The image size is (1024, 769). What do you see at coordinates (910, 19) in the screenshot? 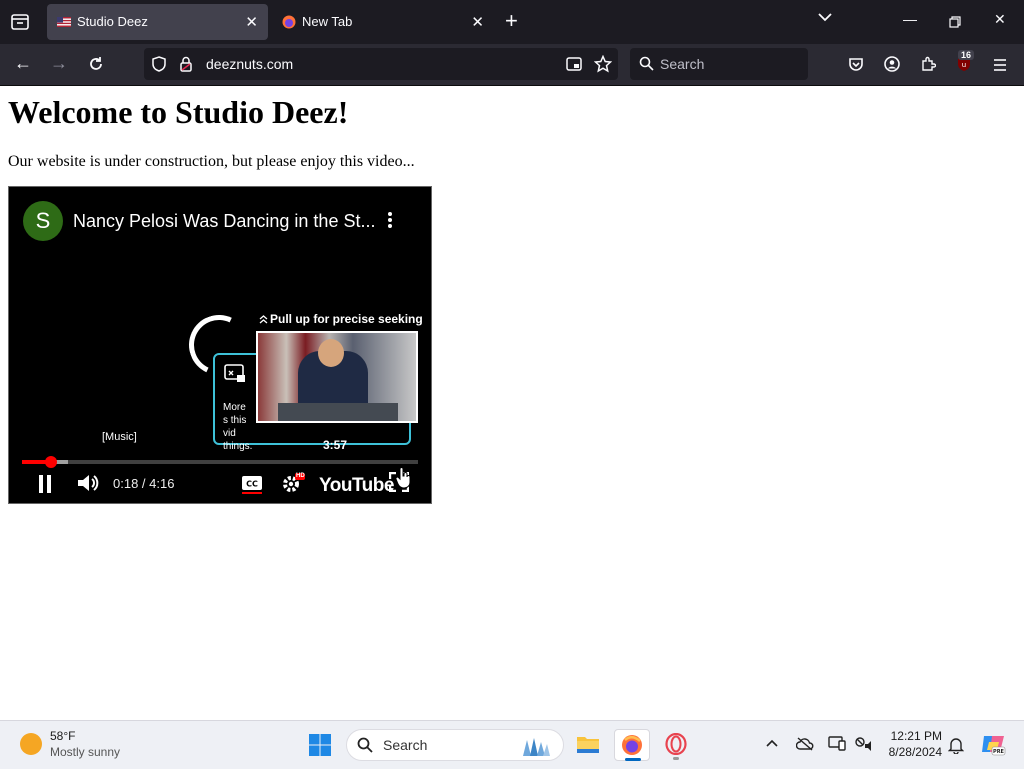
I see `minimize-icon: —` at bounding box center [910, 19].